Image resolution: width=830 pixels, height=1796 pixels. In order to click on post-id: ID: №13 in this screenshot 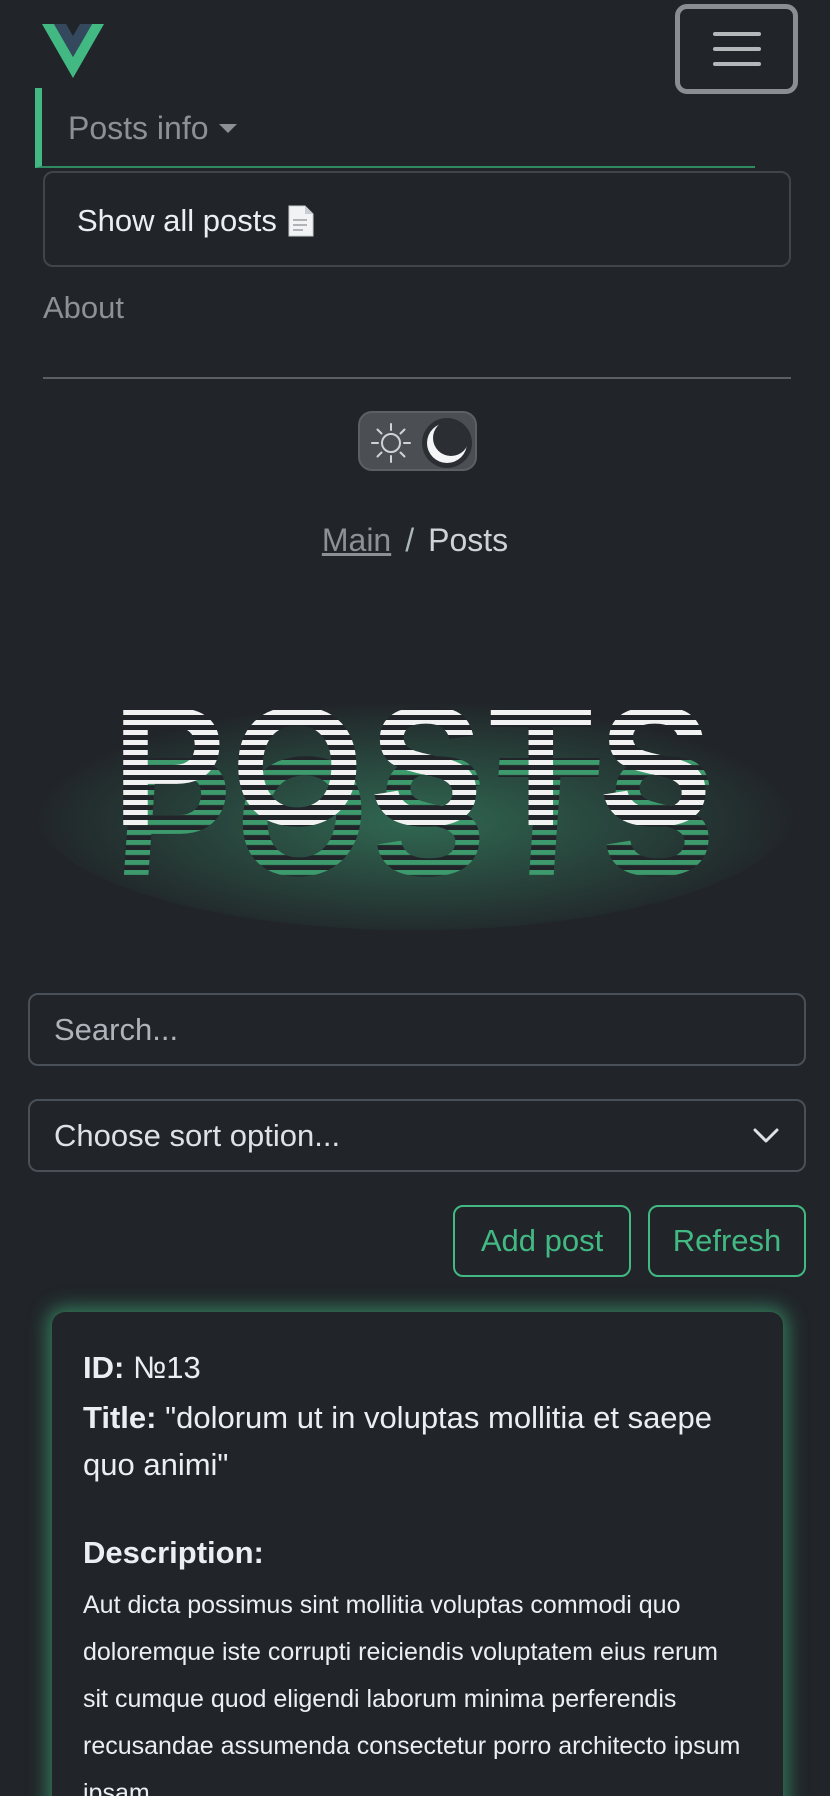, I will do `click(142, 1368)`.